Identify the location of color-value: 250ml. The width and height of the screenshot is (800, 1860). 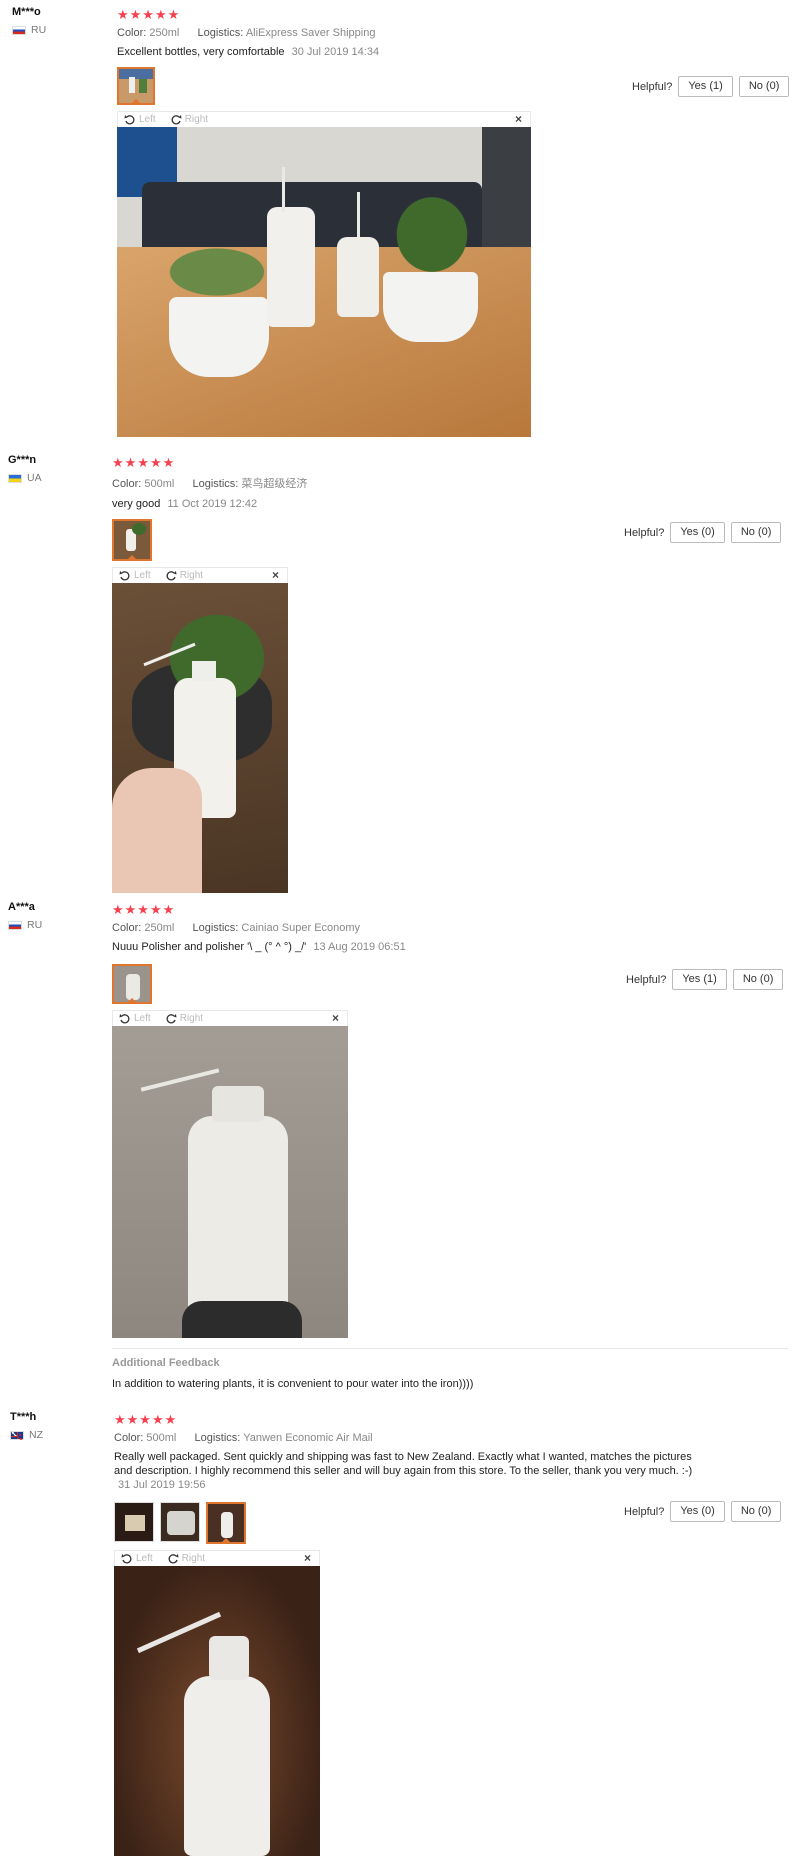
(164, 33).